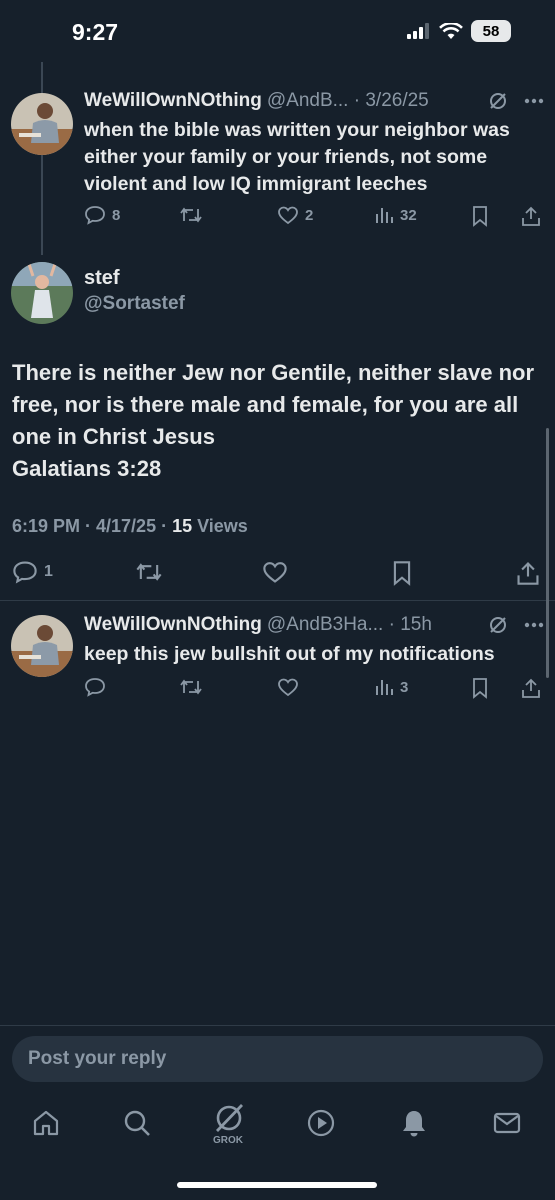 This screenshot has height=1200, width=555. I want to click on views-button: 3, so click(391, 687).